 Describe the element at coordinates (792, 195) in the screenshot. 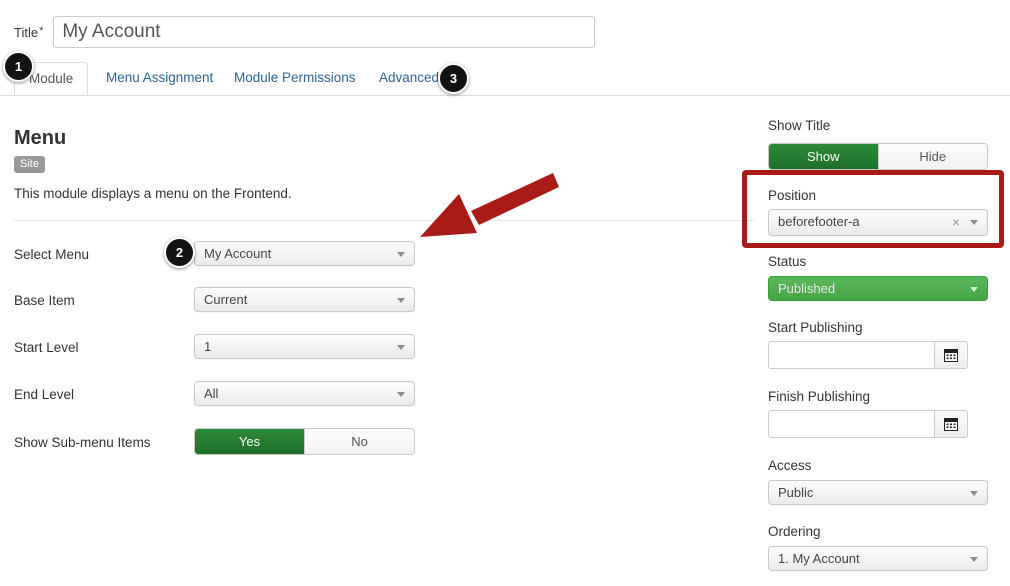

I see `label-position: Position` at that location.